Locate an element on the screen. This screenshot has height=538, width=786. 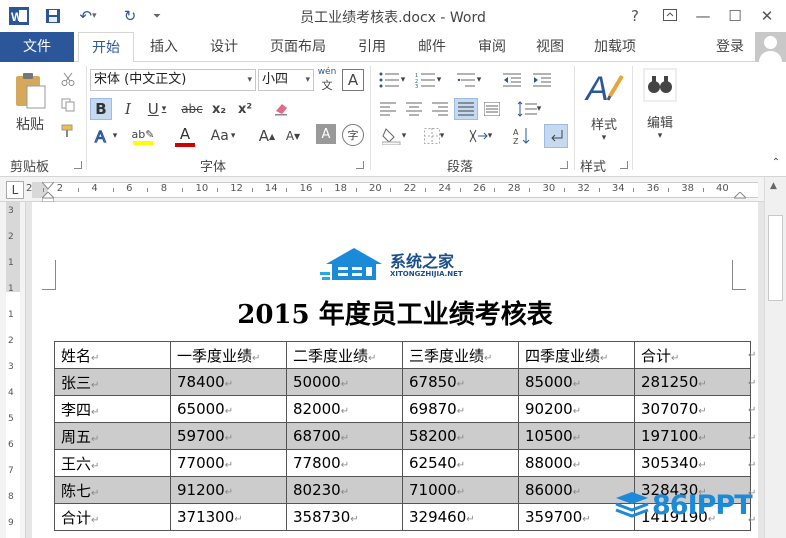
bold-button: B is located at coordinates (101, 109).